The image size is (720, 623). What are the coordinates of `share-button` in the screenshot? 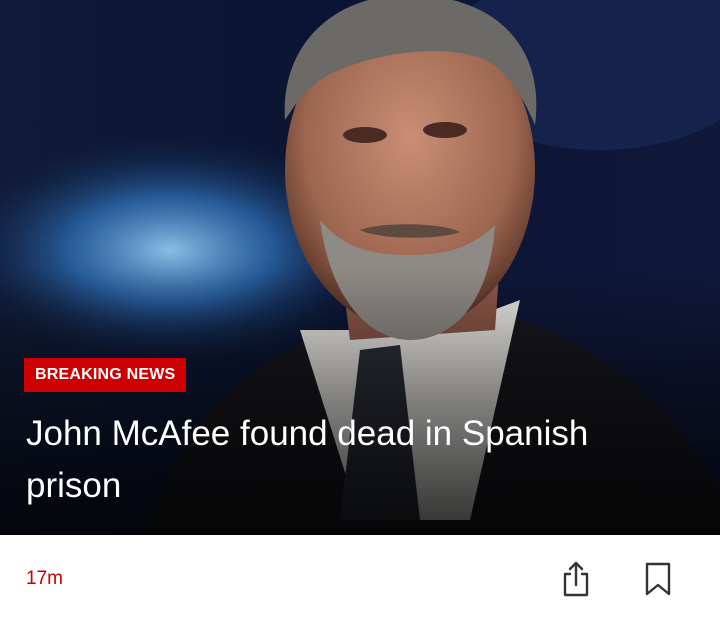 It's located at (576, 579).